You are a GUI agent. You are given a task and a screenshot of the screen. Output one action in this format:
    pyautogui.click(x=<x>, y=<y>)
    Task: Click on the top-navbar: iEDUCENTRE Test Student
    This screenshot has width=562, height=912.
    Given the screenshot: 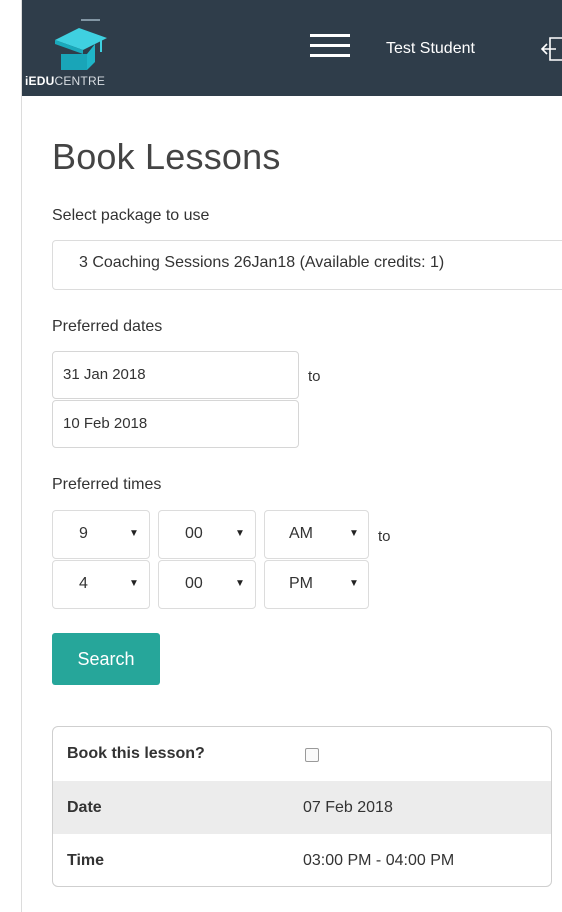 What is the action you would take?
    pyautogui.click(x=292, y=48)
    